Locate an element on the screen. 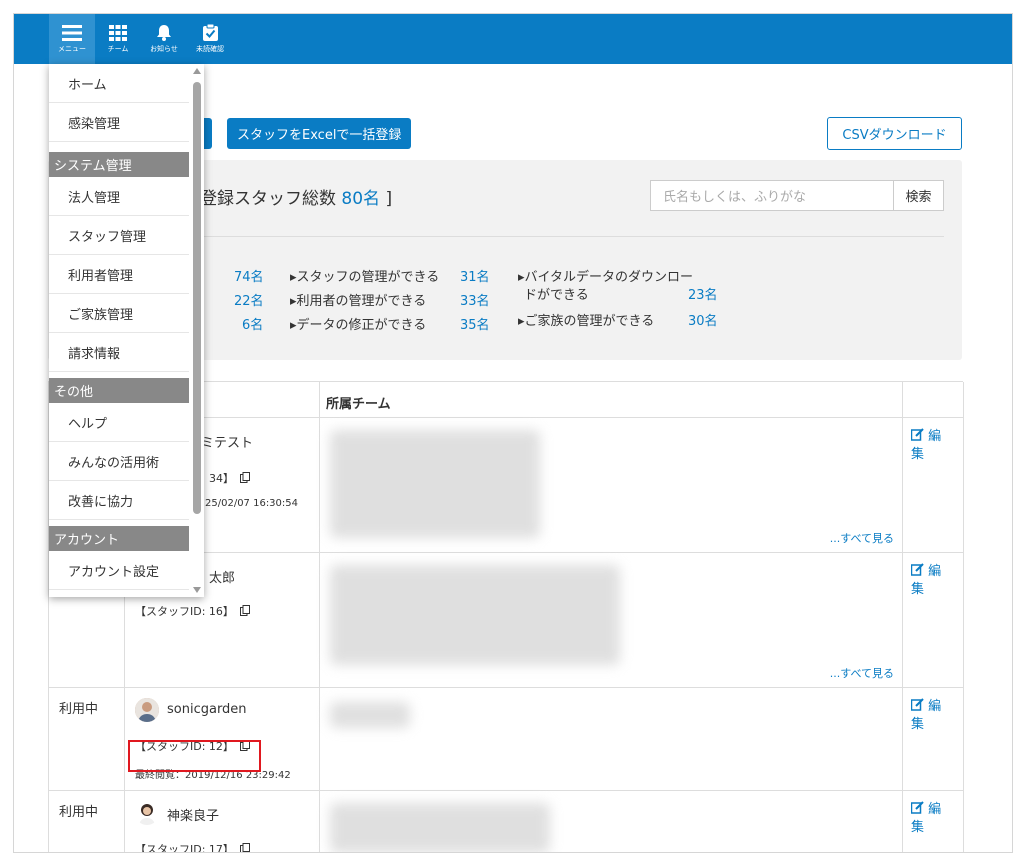  menu-item-tips: みんなの活用術 is located at coordinates (119, 461).